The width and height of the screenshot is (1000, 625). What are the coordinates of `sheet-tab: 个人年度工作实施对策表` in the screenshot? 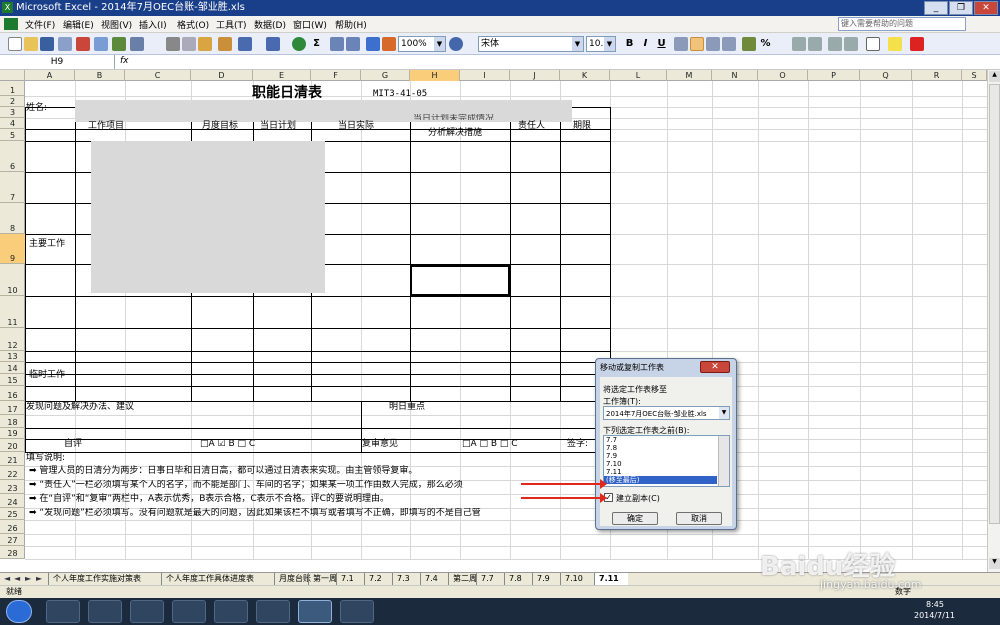 It's located at (104, 579).